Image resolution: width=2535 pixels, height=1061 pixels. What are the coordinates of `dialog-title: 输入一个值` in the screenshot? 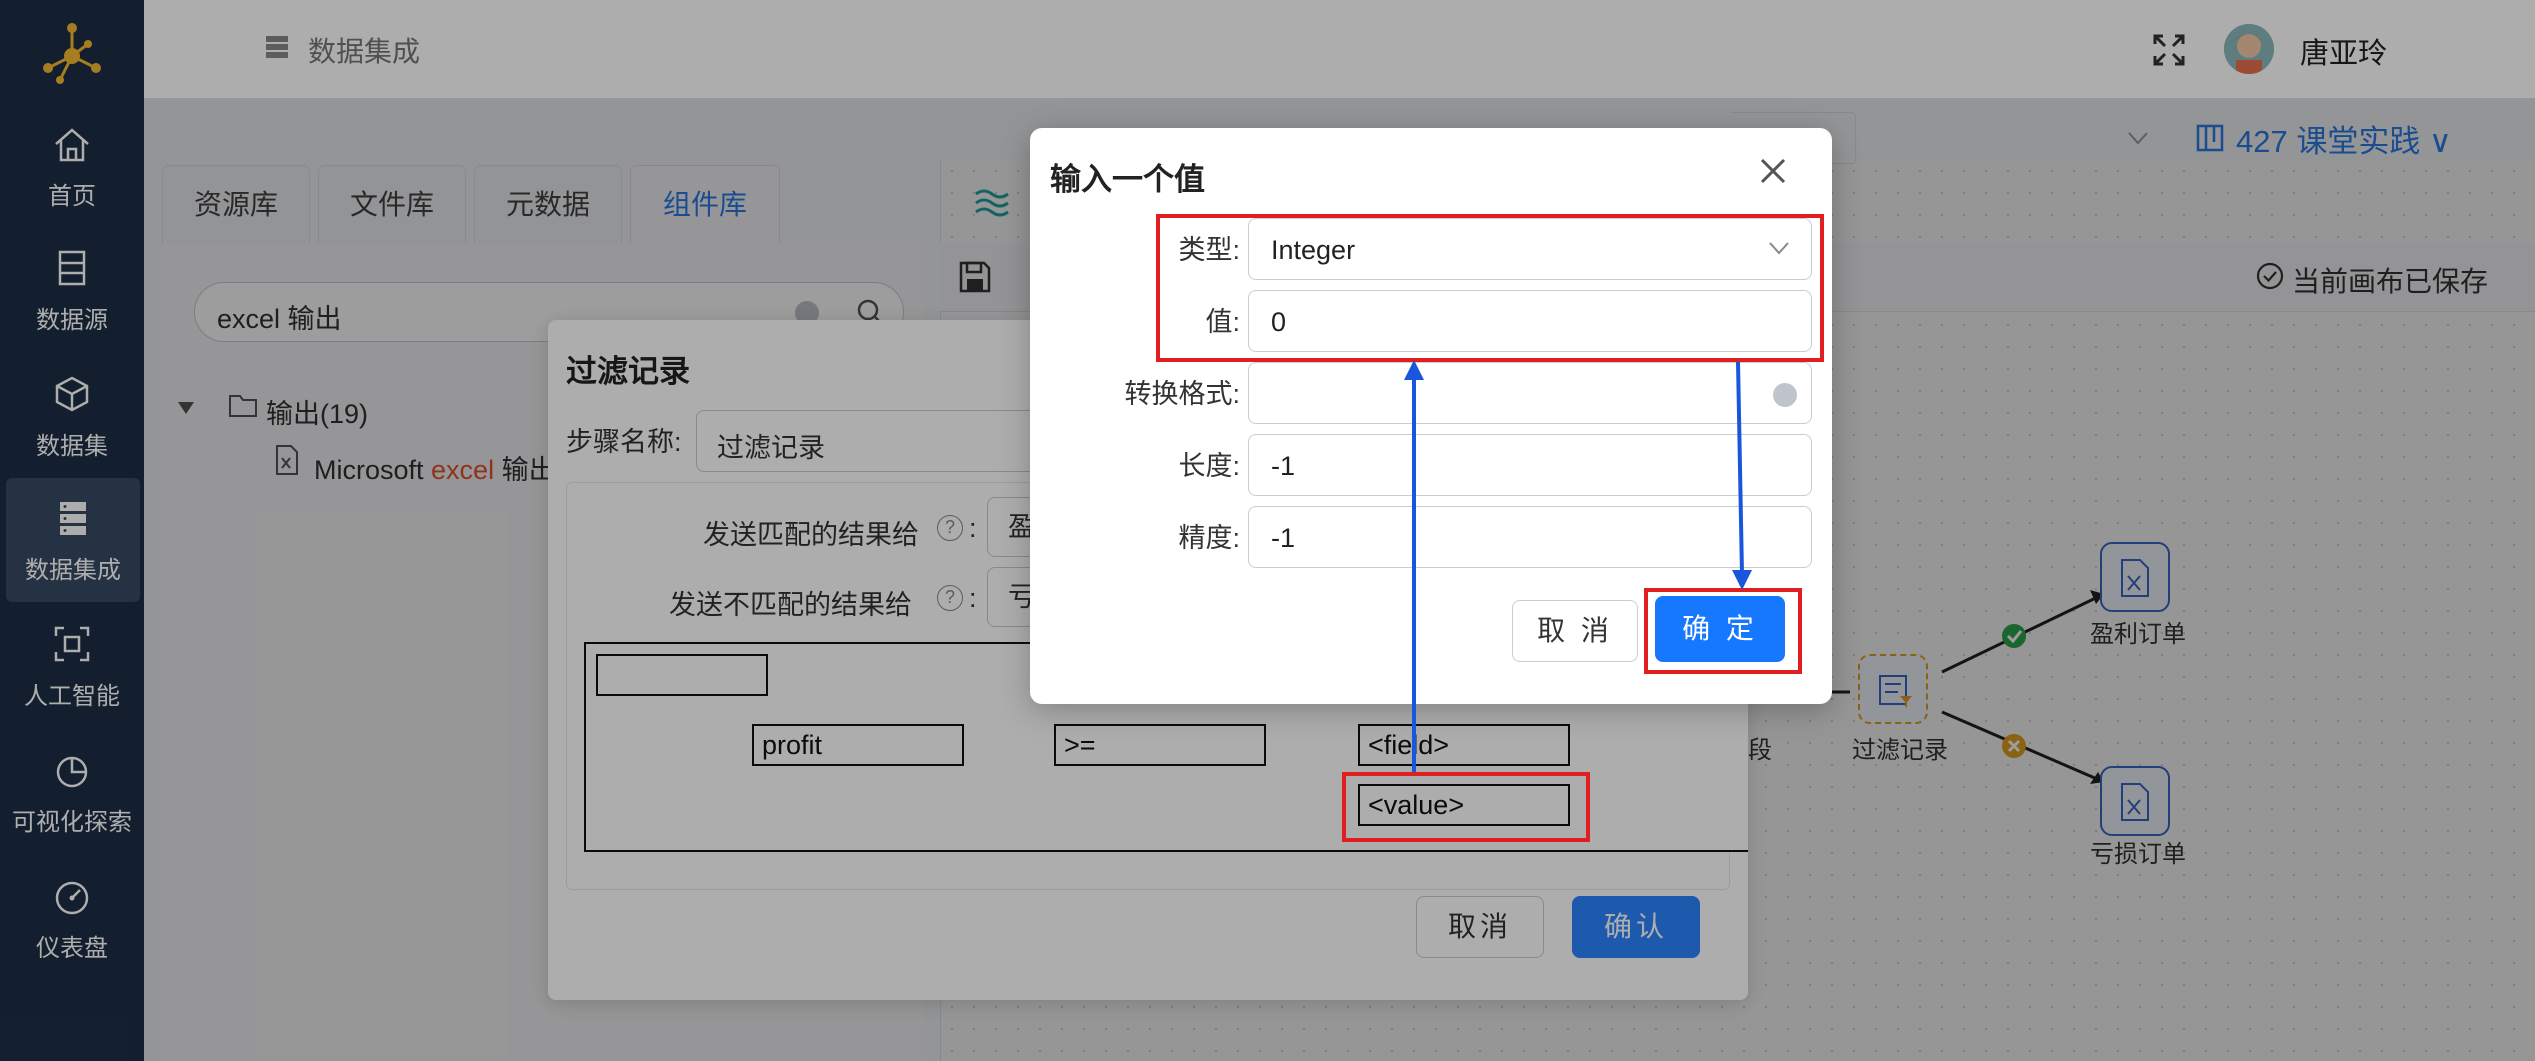 It's located at (1127, 179).